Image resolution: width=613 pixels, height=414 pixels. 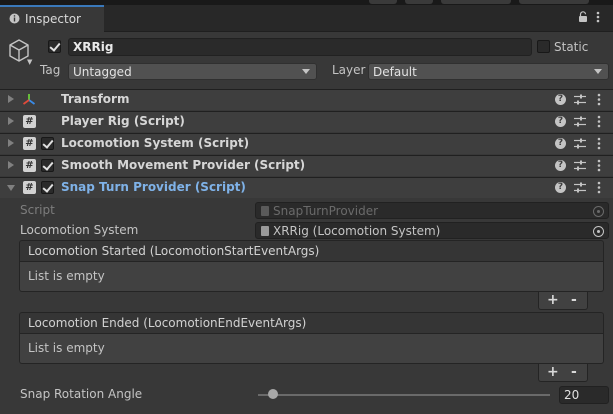 What do you see at coordinates (306, 187) in the screenshot?
I see `component-header-snap-turn: # Snap Turn Provider (Script) ?` at bounding box center [306, 187].